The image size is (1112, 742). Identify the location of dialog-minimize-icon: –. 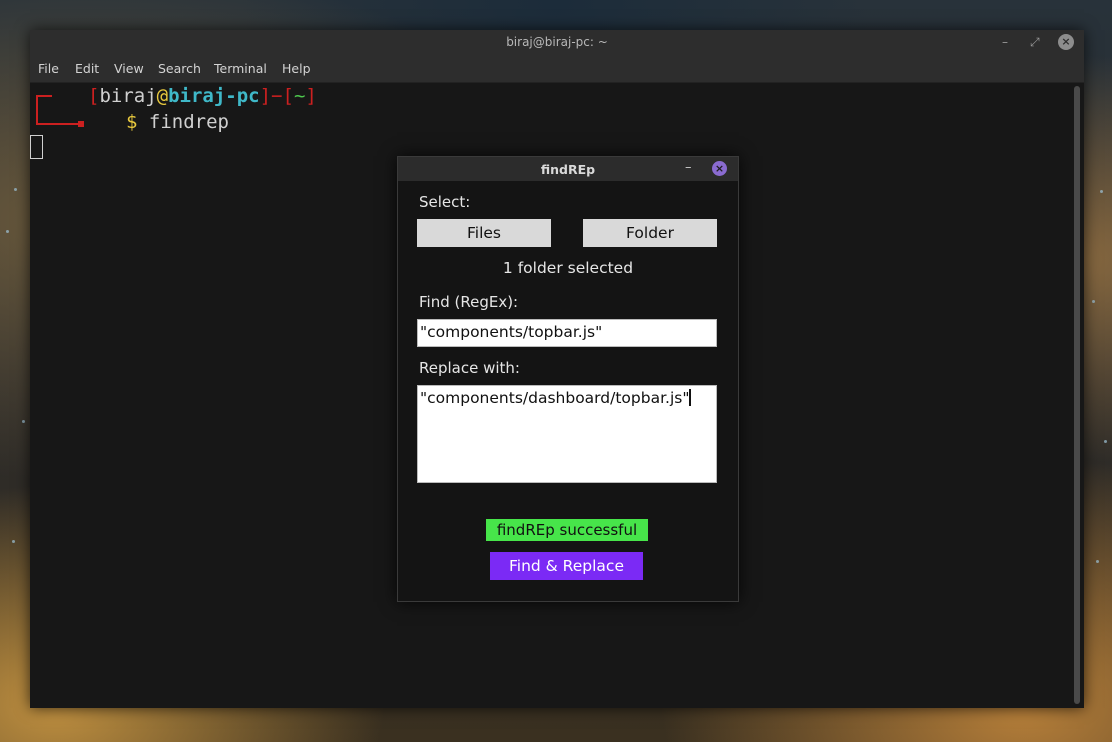
(688, 167).